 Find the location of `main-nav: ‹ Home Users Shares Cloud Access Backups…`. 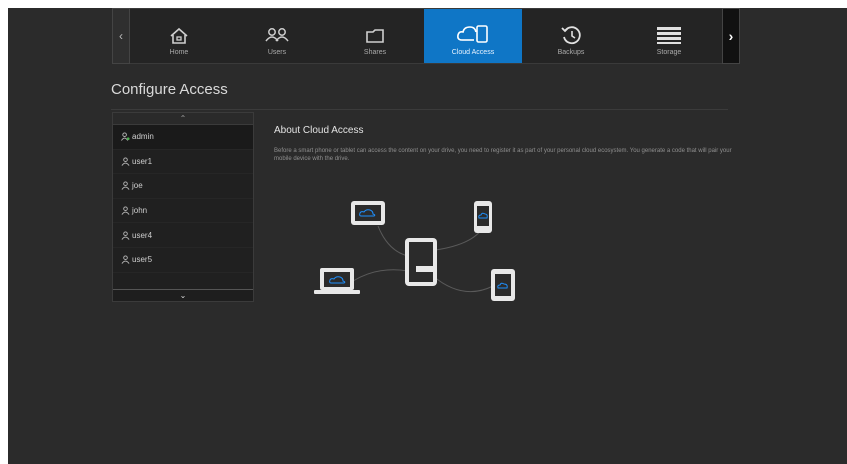

main-nav: ‹ Home Users Shares Cloud Access Backups… is located at coordinates (426, 36).